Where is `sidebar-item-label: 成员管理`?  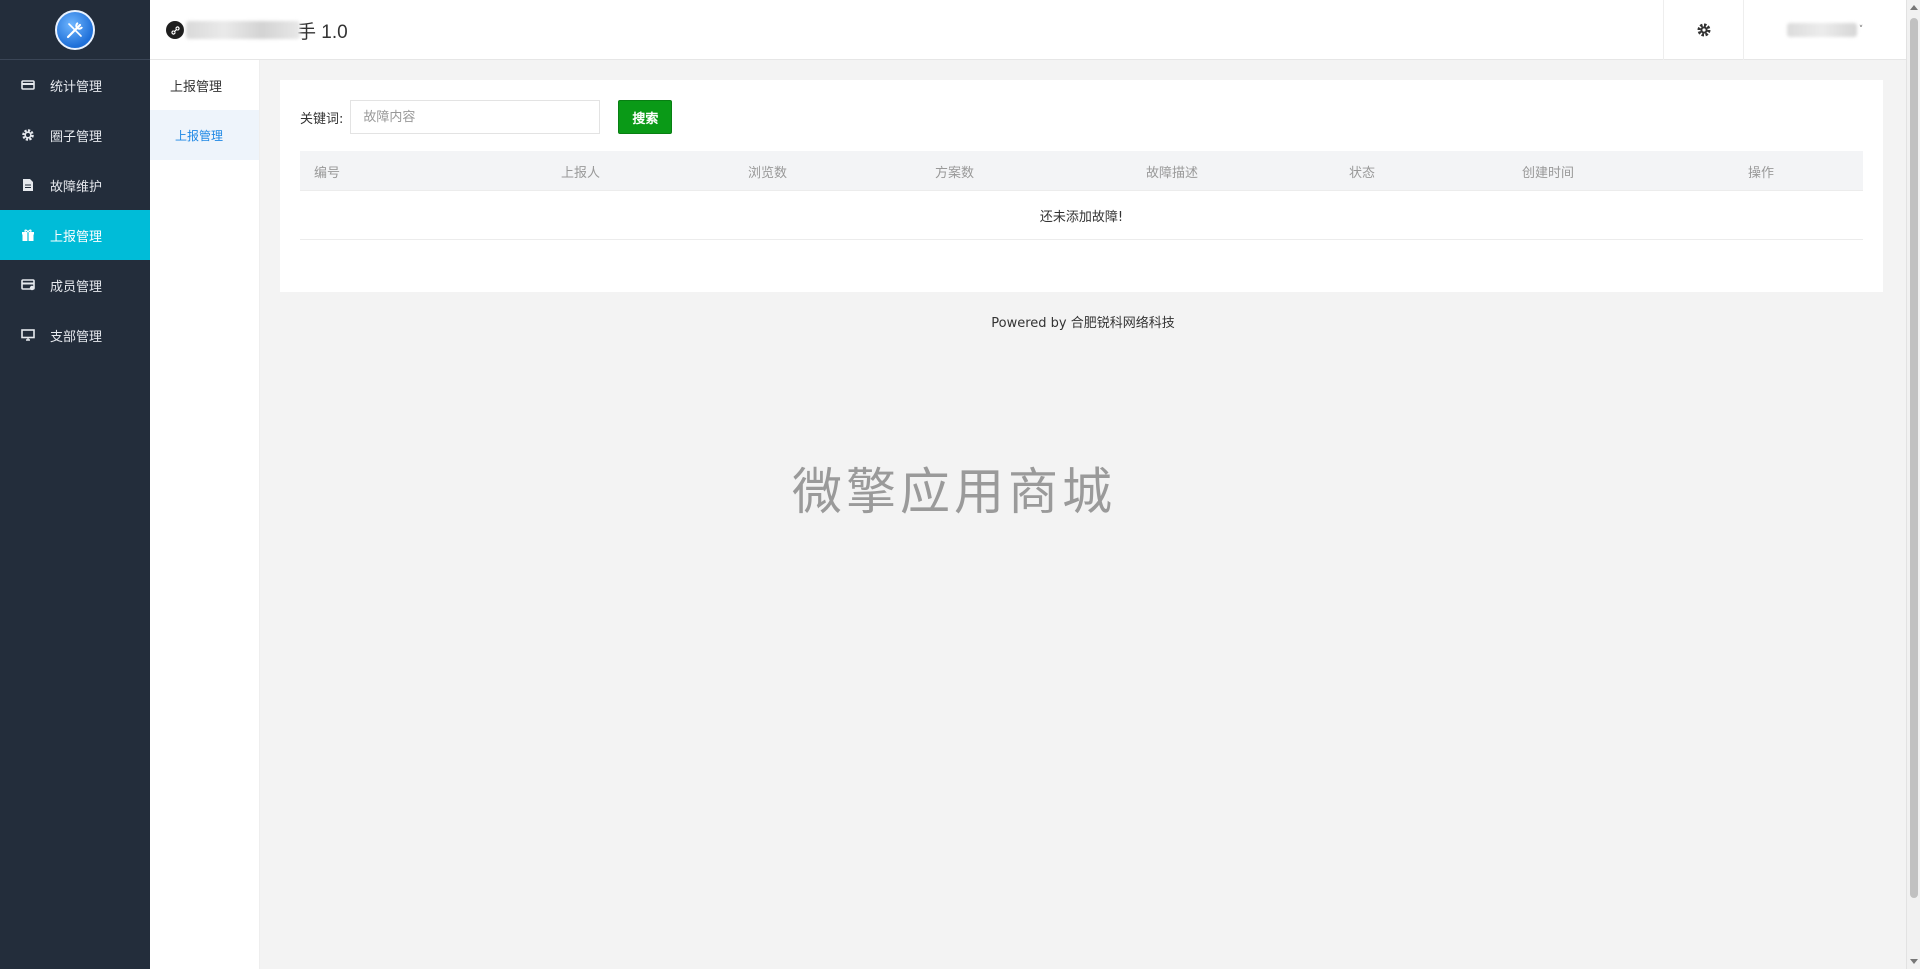 sidebar-item-label: 成员管理 is located at coordinates (76, 287).